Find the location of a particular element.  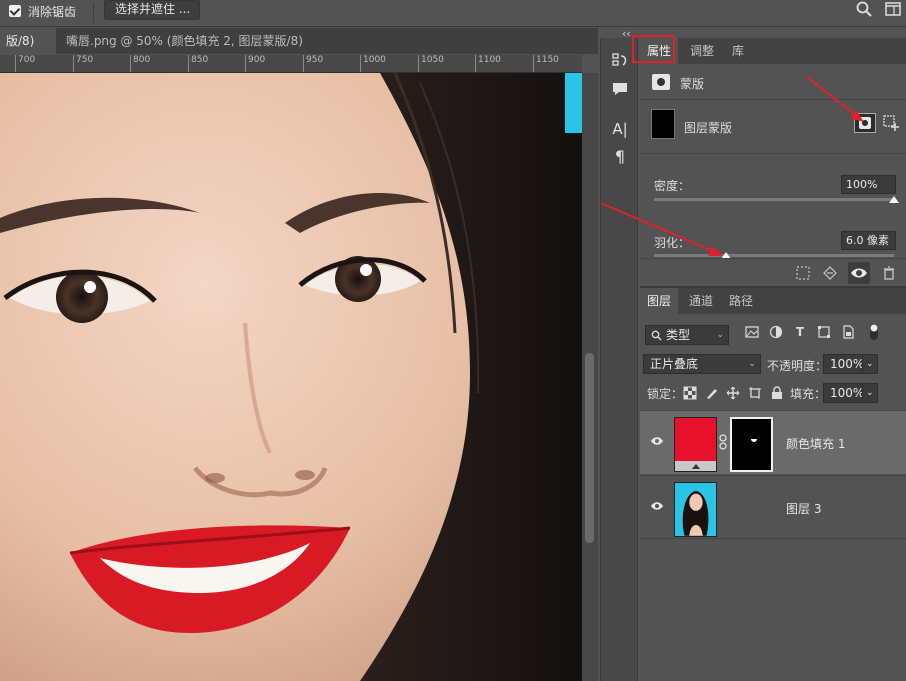

add-vector-mask-icon is located at coordinates (891, 123).